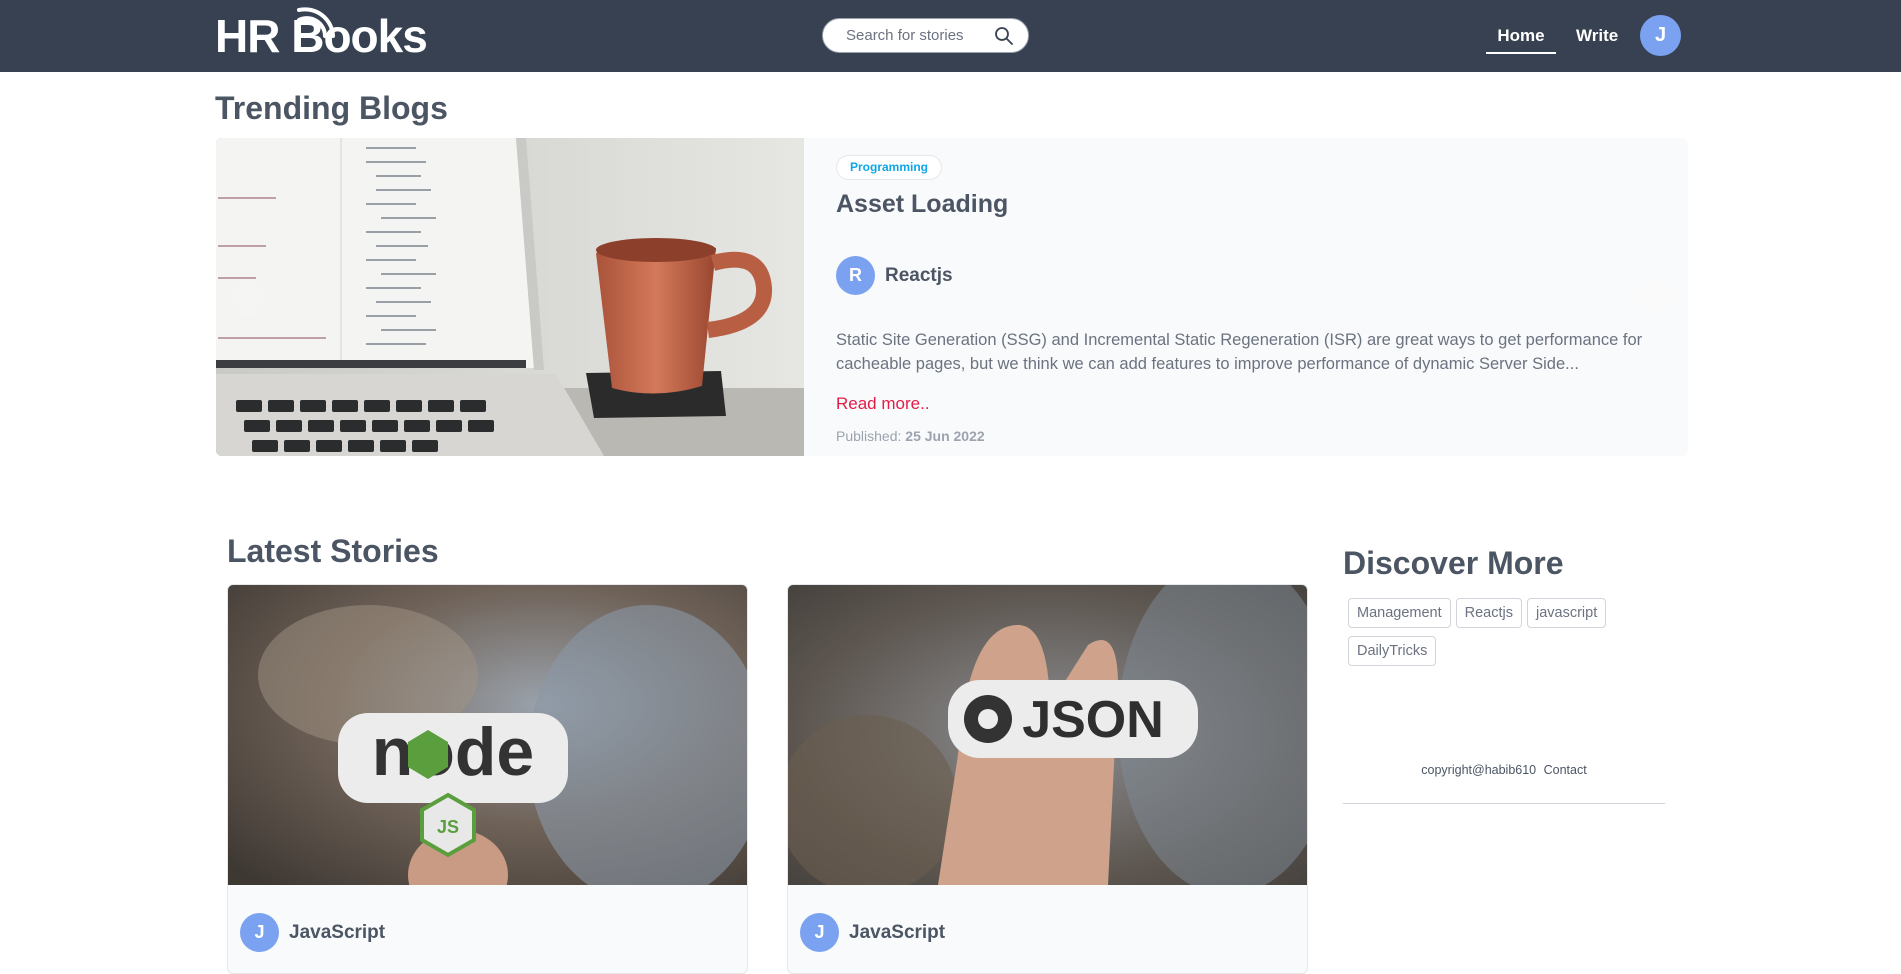 This screenshot has height=974, width=1901. What do you see at coordinates (1399, 613) in the screenshot?
I see `tag-management: Management` at bounding box center [1399, 613].